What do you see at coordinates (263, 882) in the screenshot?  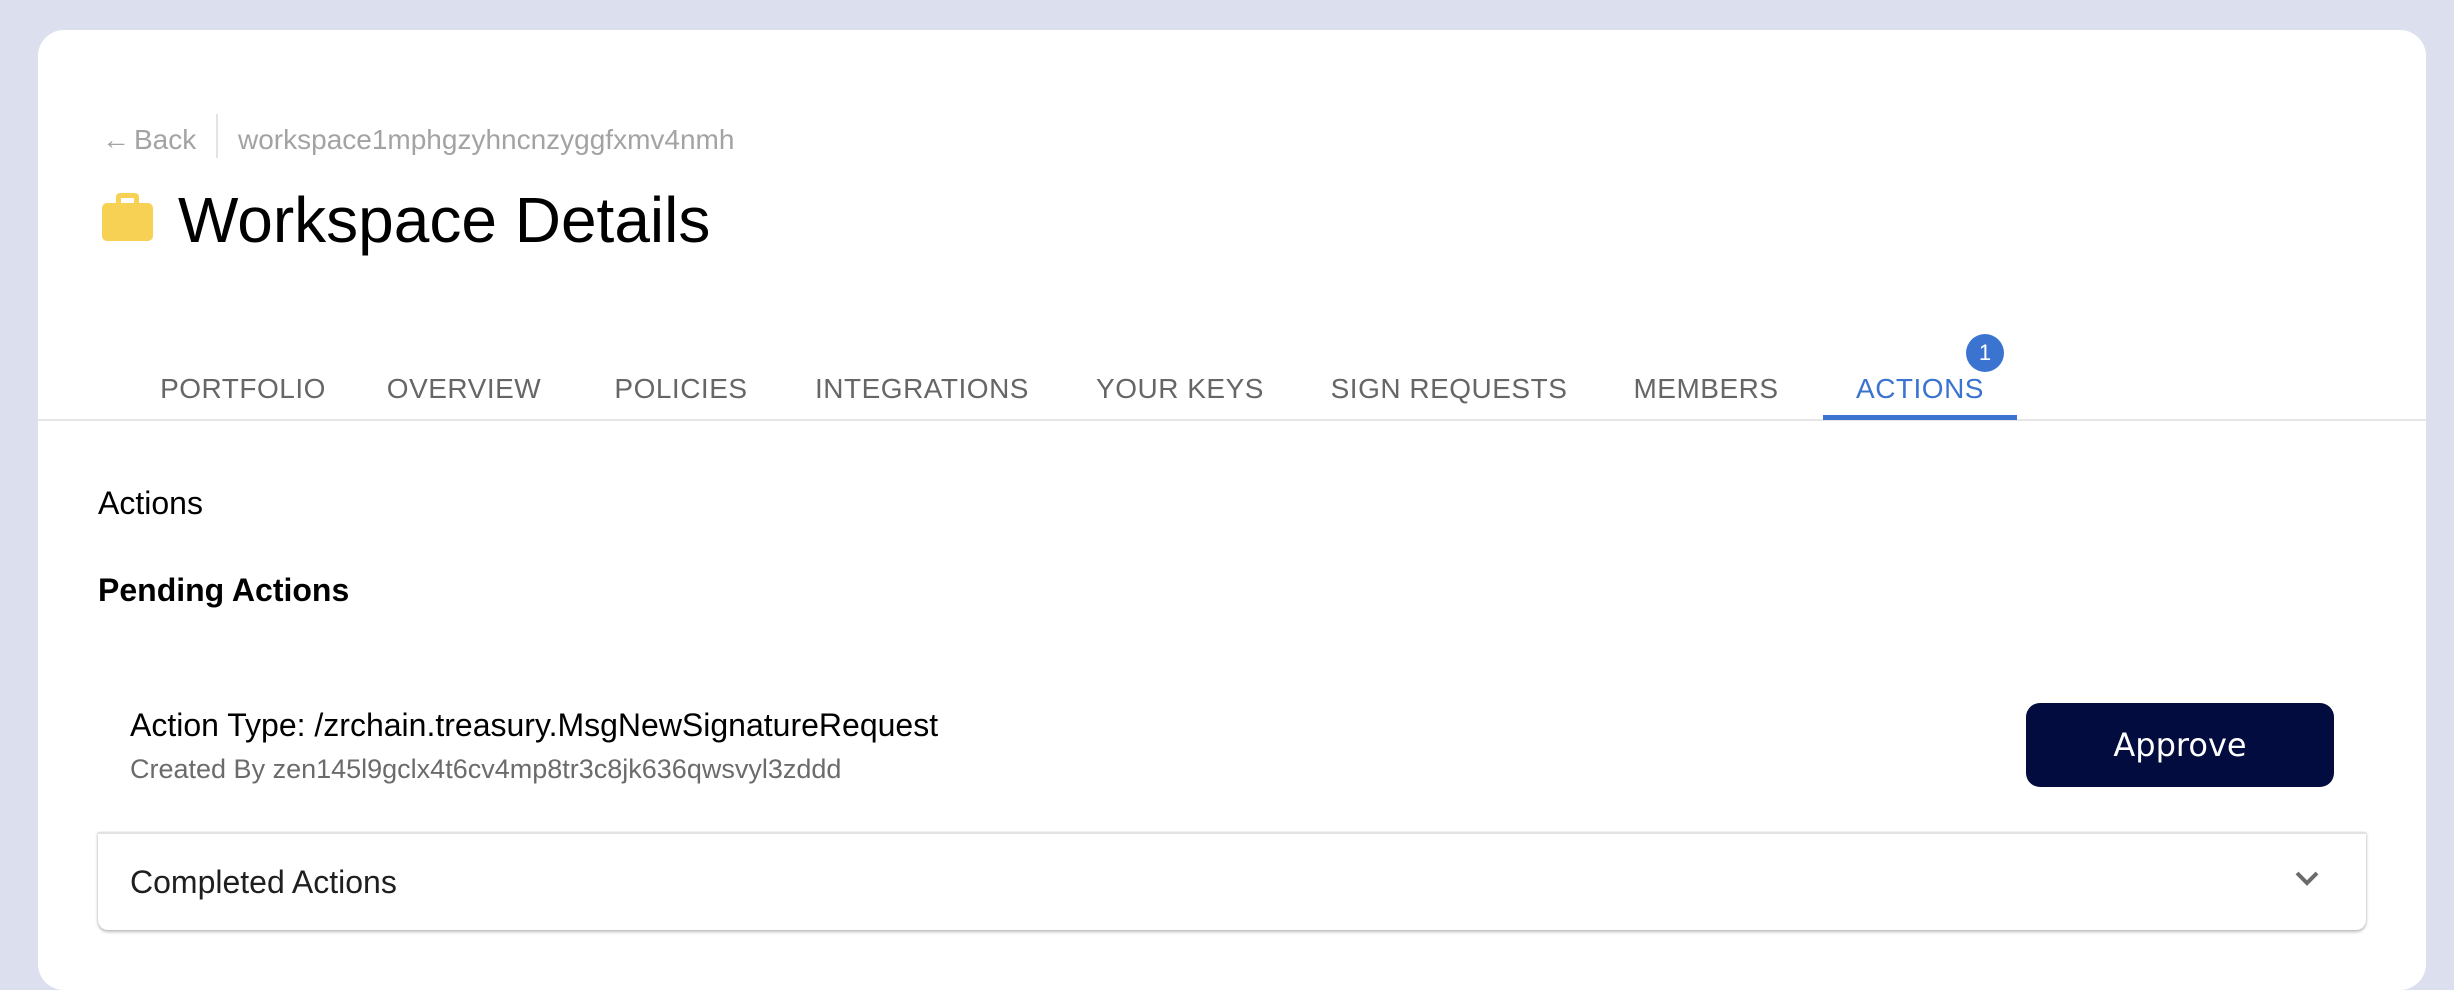 I see `completed-actions-label: Completed Actions` at bounding box center [263, 882].